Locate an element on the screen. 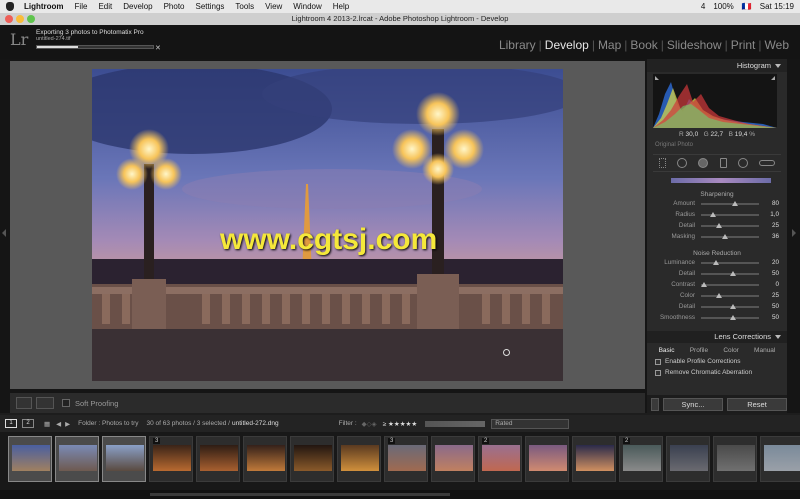 The width and height of the screenshot is (800, 499). notification-count: 4 is located at coordinates (703, 6).